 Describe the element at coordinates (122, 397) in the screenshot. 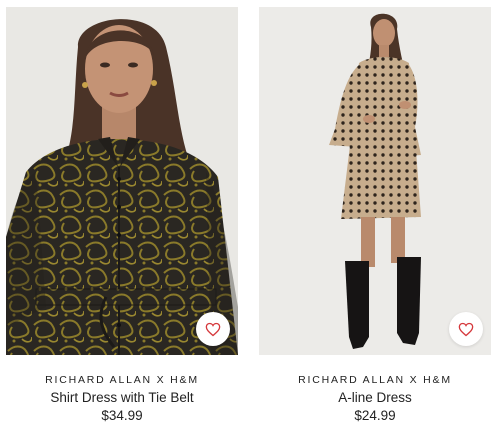

I see `product-name: Shirt Dress with Tie Belt` at that location.